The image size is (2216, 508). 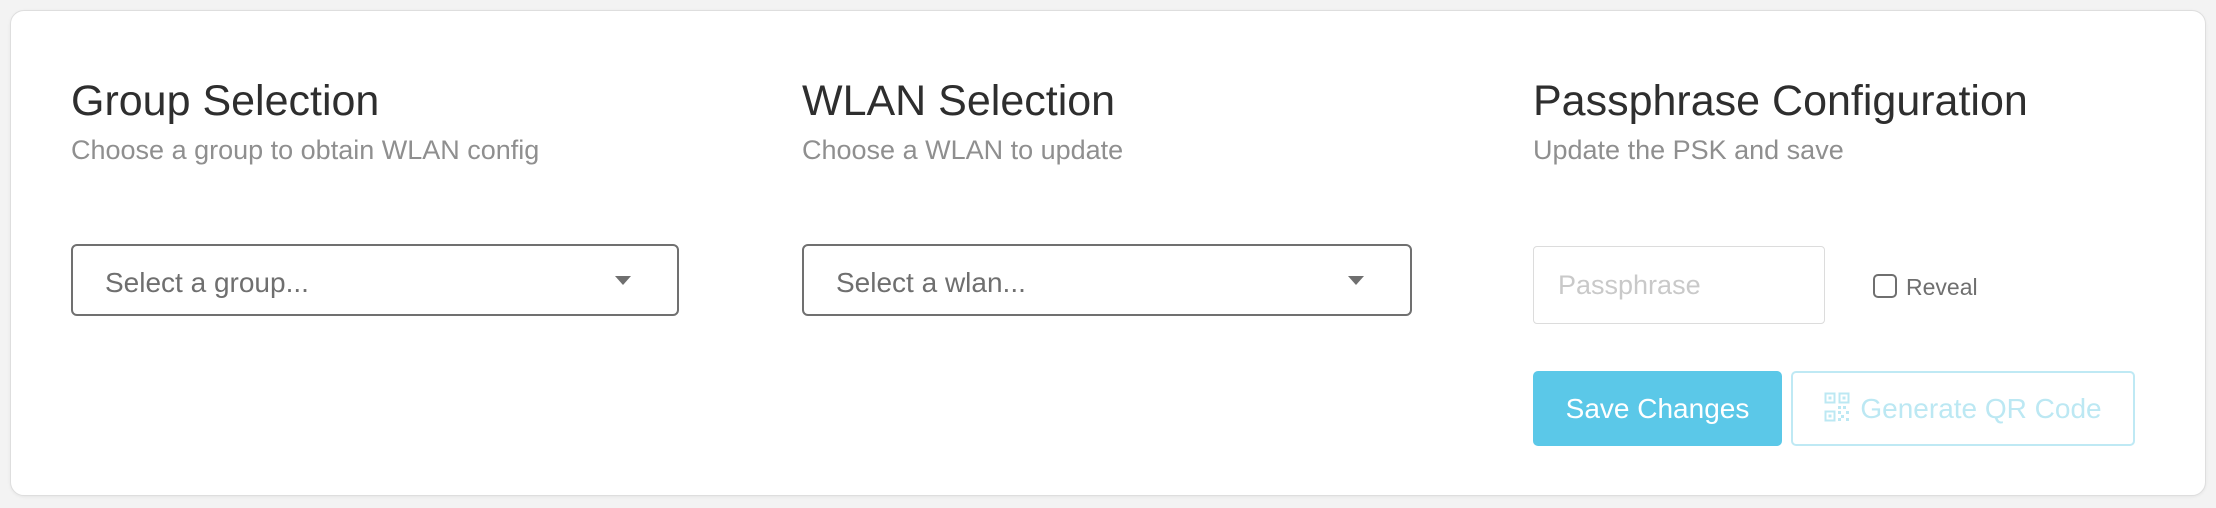 What do you see at coordinates (1780, 101) in the screenshot?
I see `passphrase-configuration-title: Passphrase Configuration` at bounding box center [1780, 101].